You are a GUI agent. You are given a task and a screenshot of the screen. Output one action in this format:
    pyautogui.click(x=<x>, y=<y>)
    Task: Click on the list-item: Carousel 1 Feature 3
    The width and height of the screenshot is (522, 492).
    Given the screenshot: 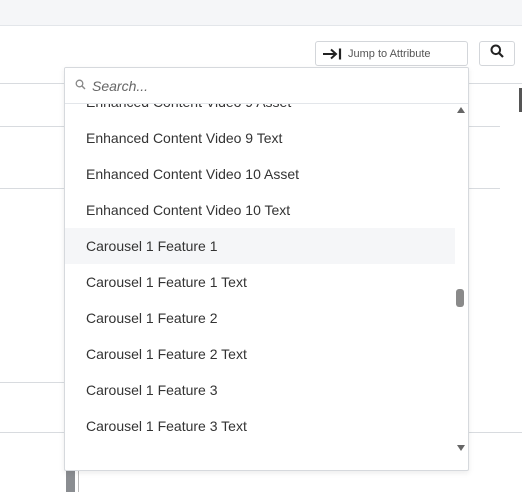 What is the action you would take?
    pyautogui.click(x=260, y=390)
    